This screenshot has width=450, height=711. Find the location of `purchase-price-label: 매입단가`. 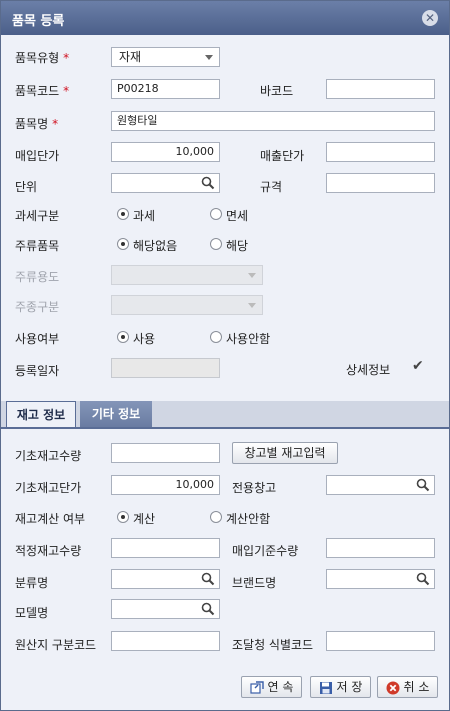

purchase-price-label: 매입단가 is located at coordinates (37, 156).